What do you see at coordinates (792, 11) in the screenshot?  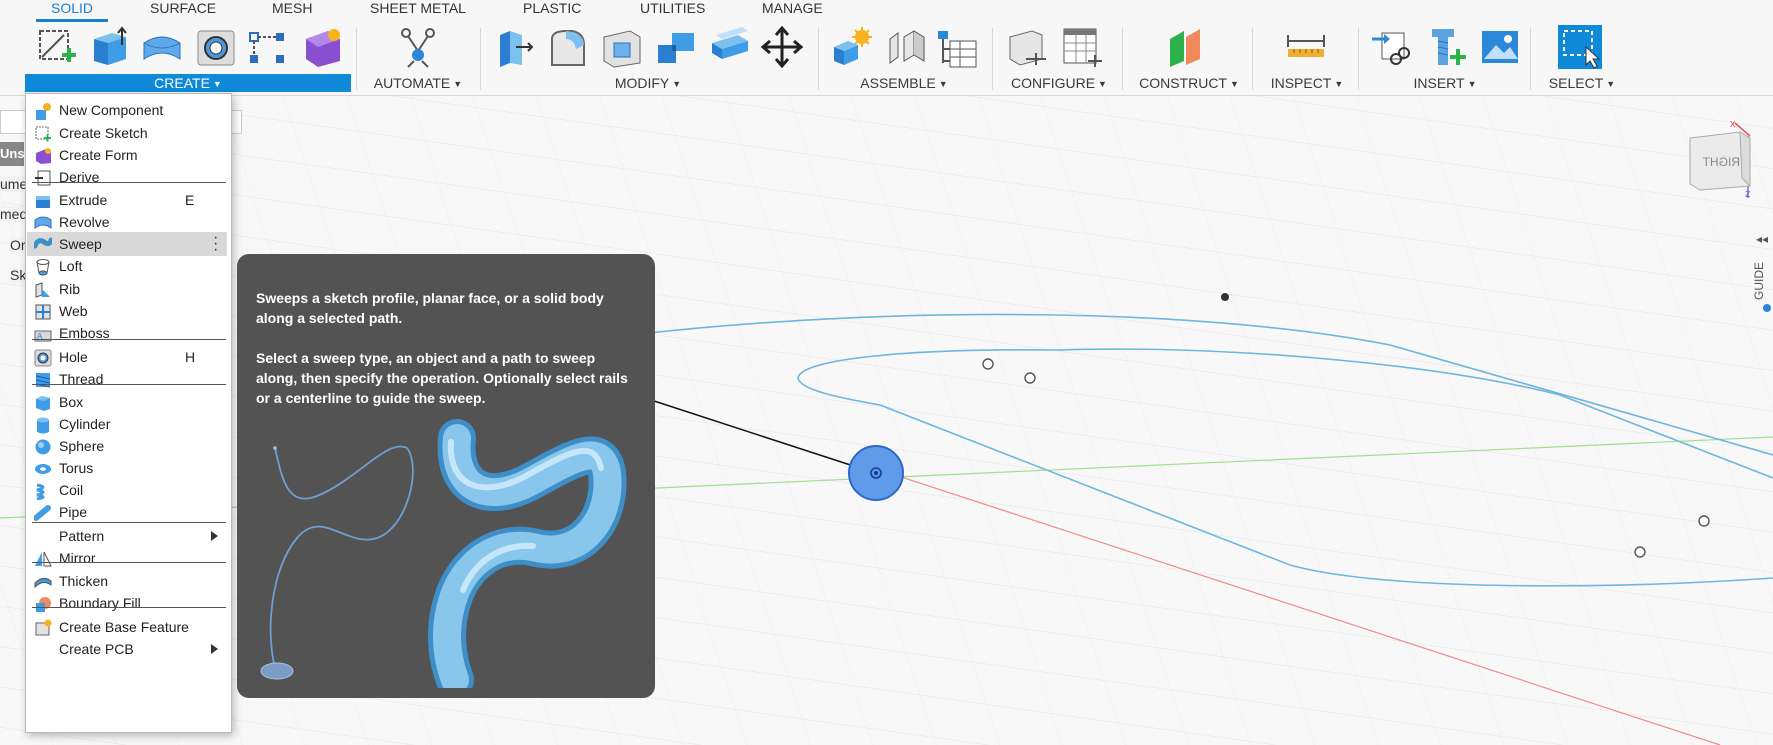 I see `tab-manage: MANAGE` at bounding box center [792, 11].